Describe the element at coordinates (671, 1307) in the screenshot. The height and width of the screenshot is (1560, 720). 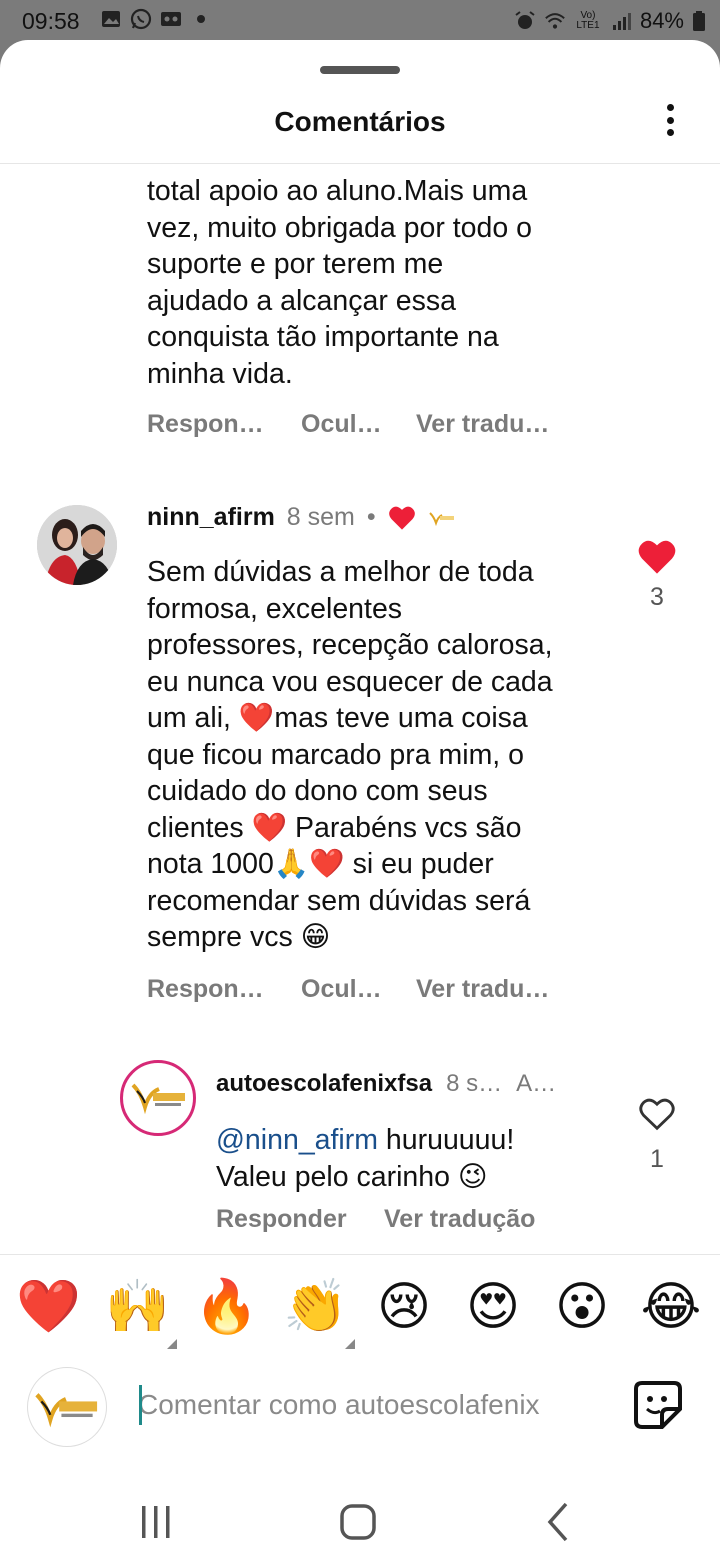
I see `emoji-laughing-button: 😂` at that location.